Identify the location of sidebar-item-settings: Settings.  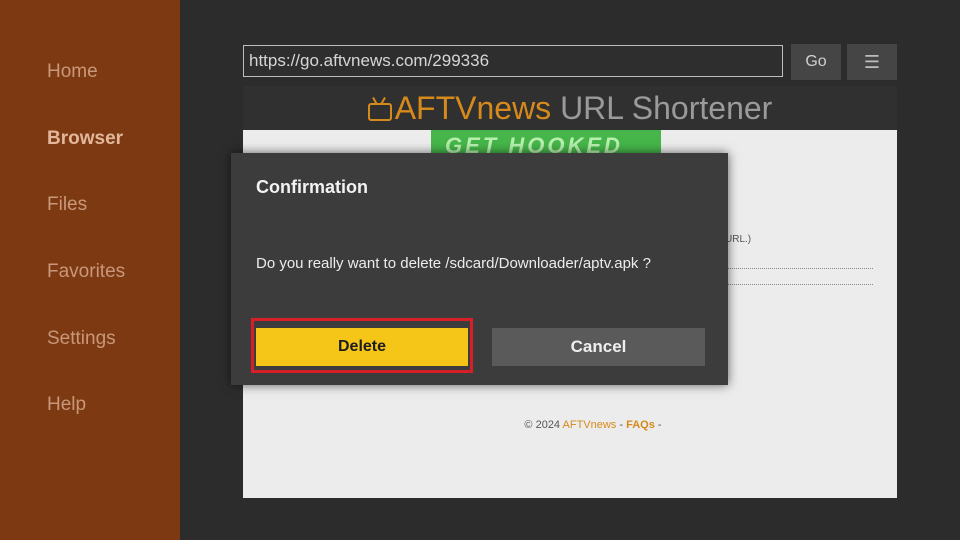
(81, 339).